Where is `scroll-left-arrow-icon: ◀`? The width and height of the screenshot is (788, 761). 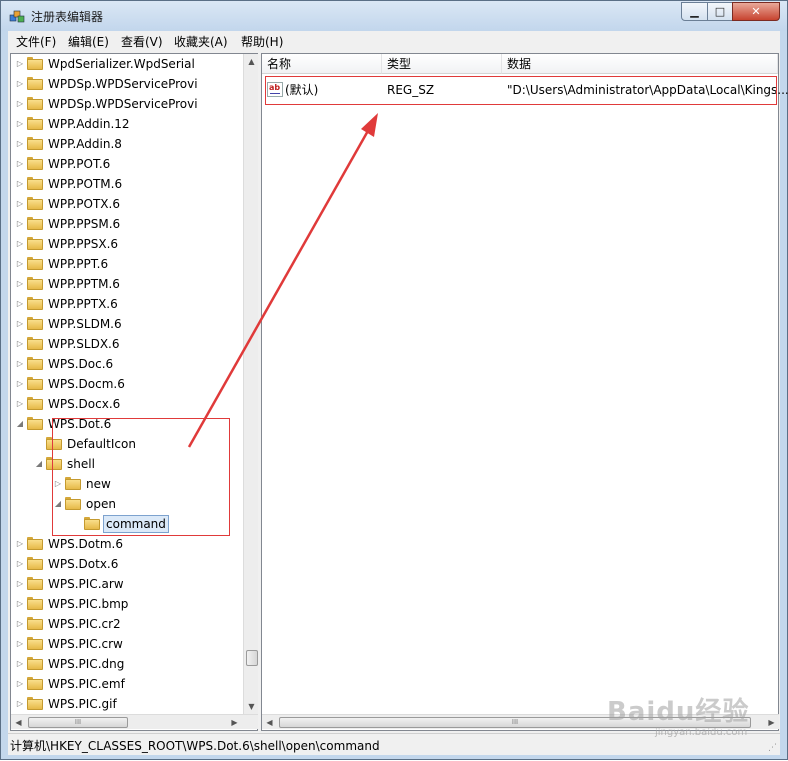 scroll-left-arrow-icon: ◀ is located at coordinates (18, 722).